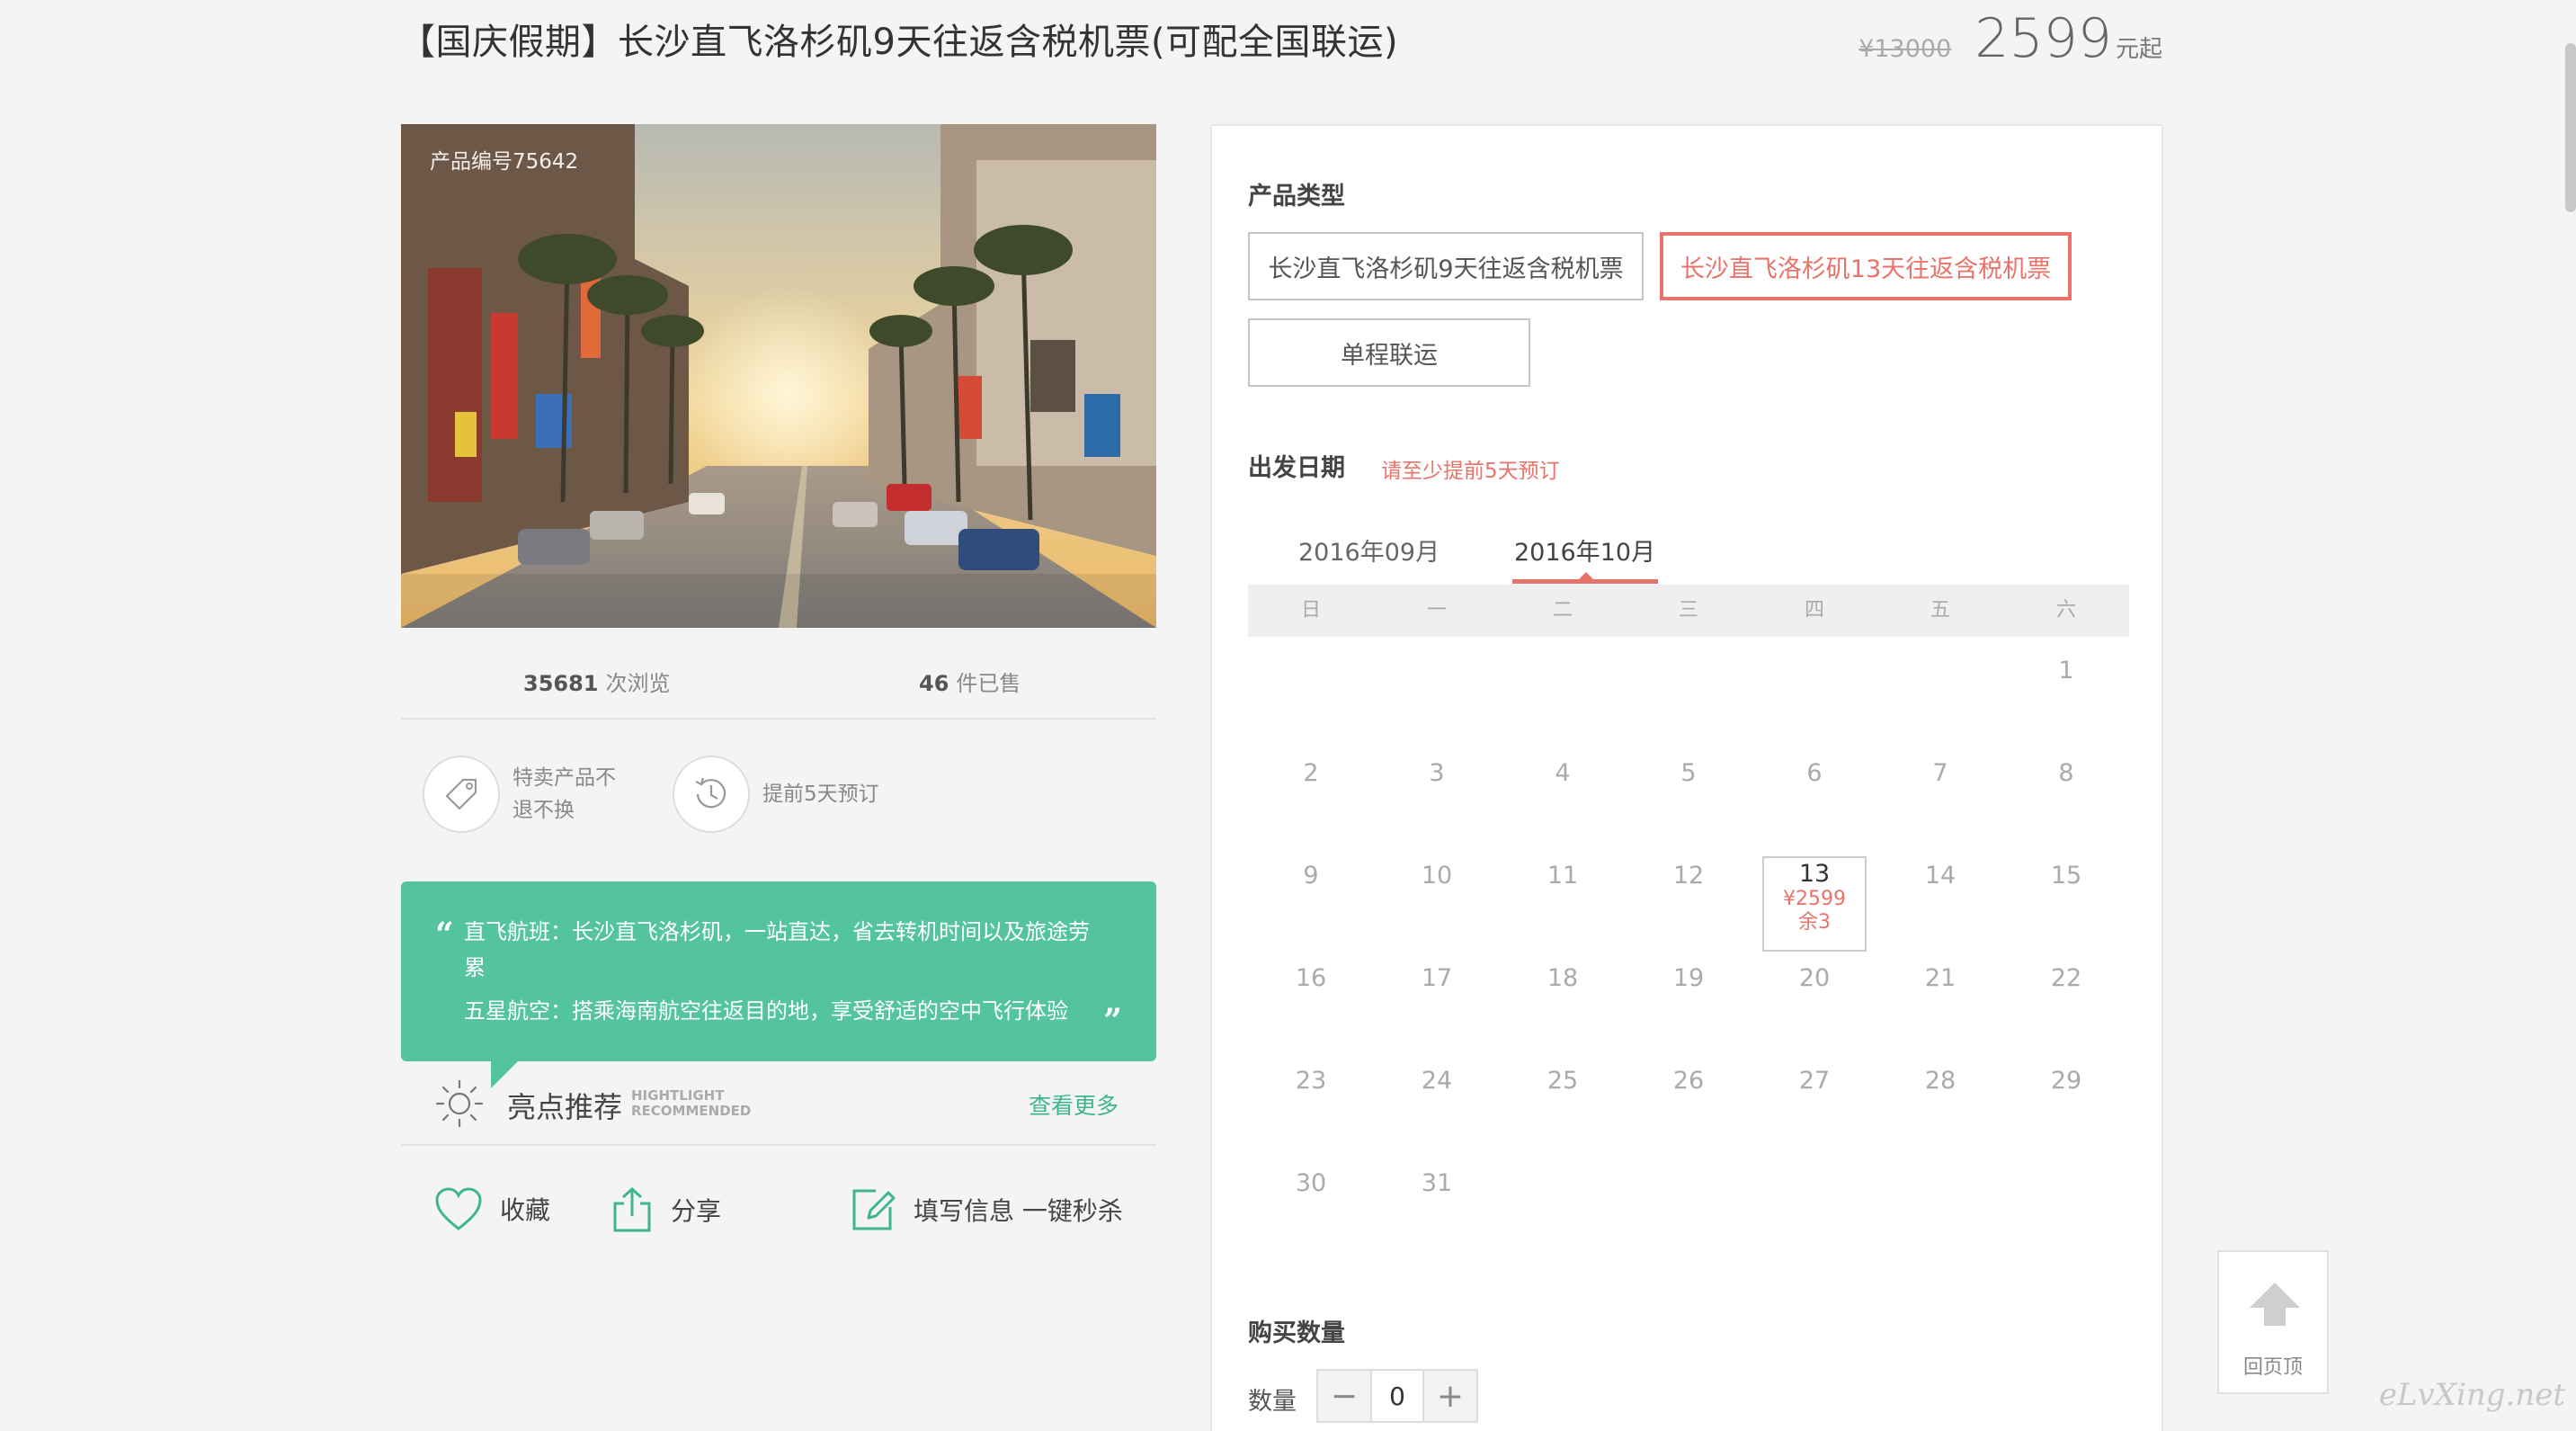 This screenshot has width=2576, height=1431. What do you see at coordinates (2066, 1005) in the screenshot?
I see `calendar-day: 22` at bounding box center [2066, 1005].